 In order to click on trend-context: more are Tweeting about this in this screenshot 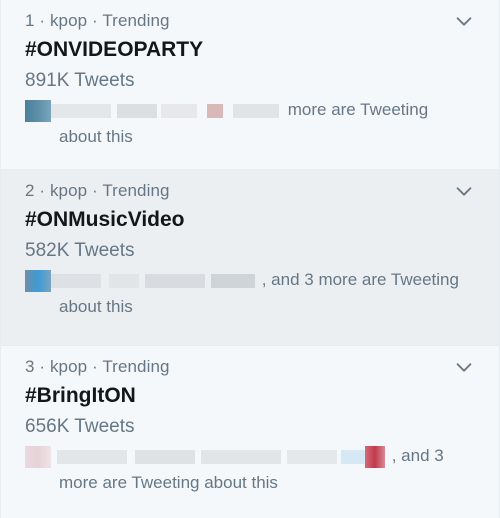, I will do `click(250, 123)`.